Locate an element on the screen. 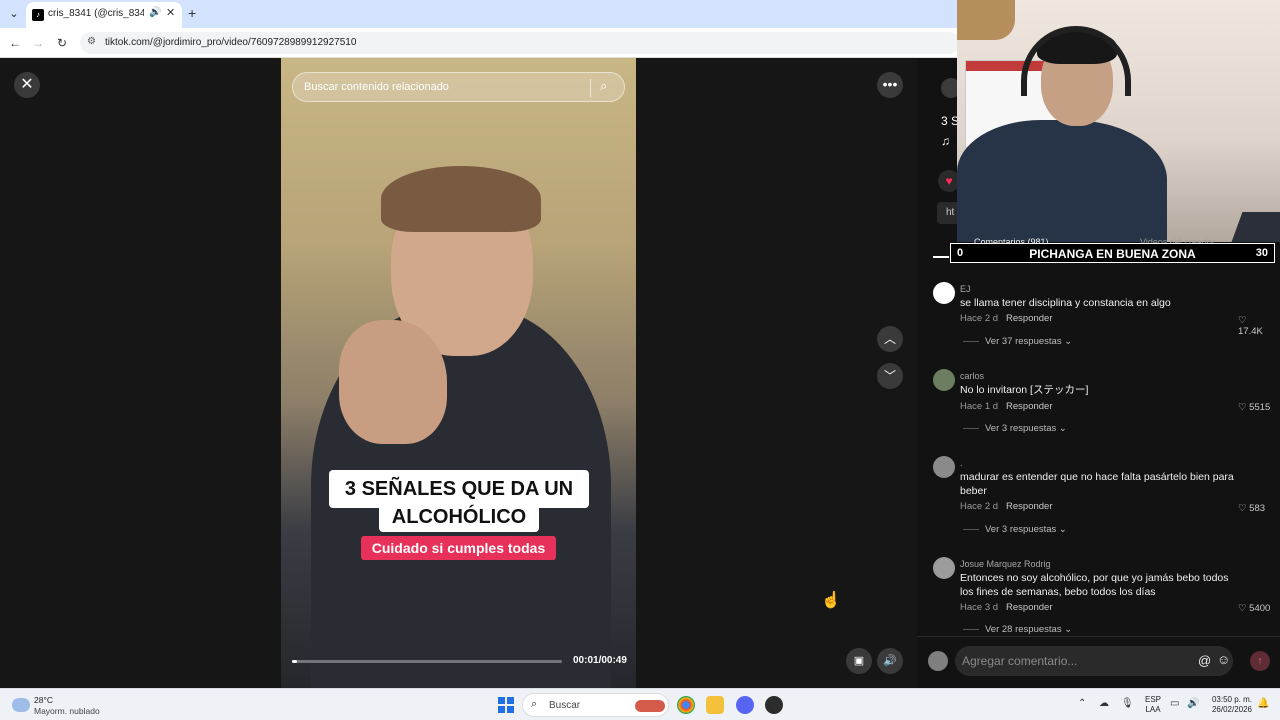 The image size is (1280, 720). webcam-overlay is located at coordinates (1118, 121).